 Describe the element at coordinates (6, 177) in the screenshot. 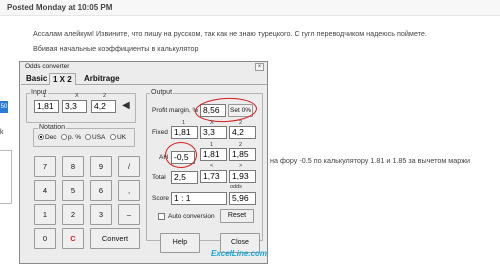

I see `side-panel` at that location.